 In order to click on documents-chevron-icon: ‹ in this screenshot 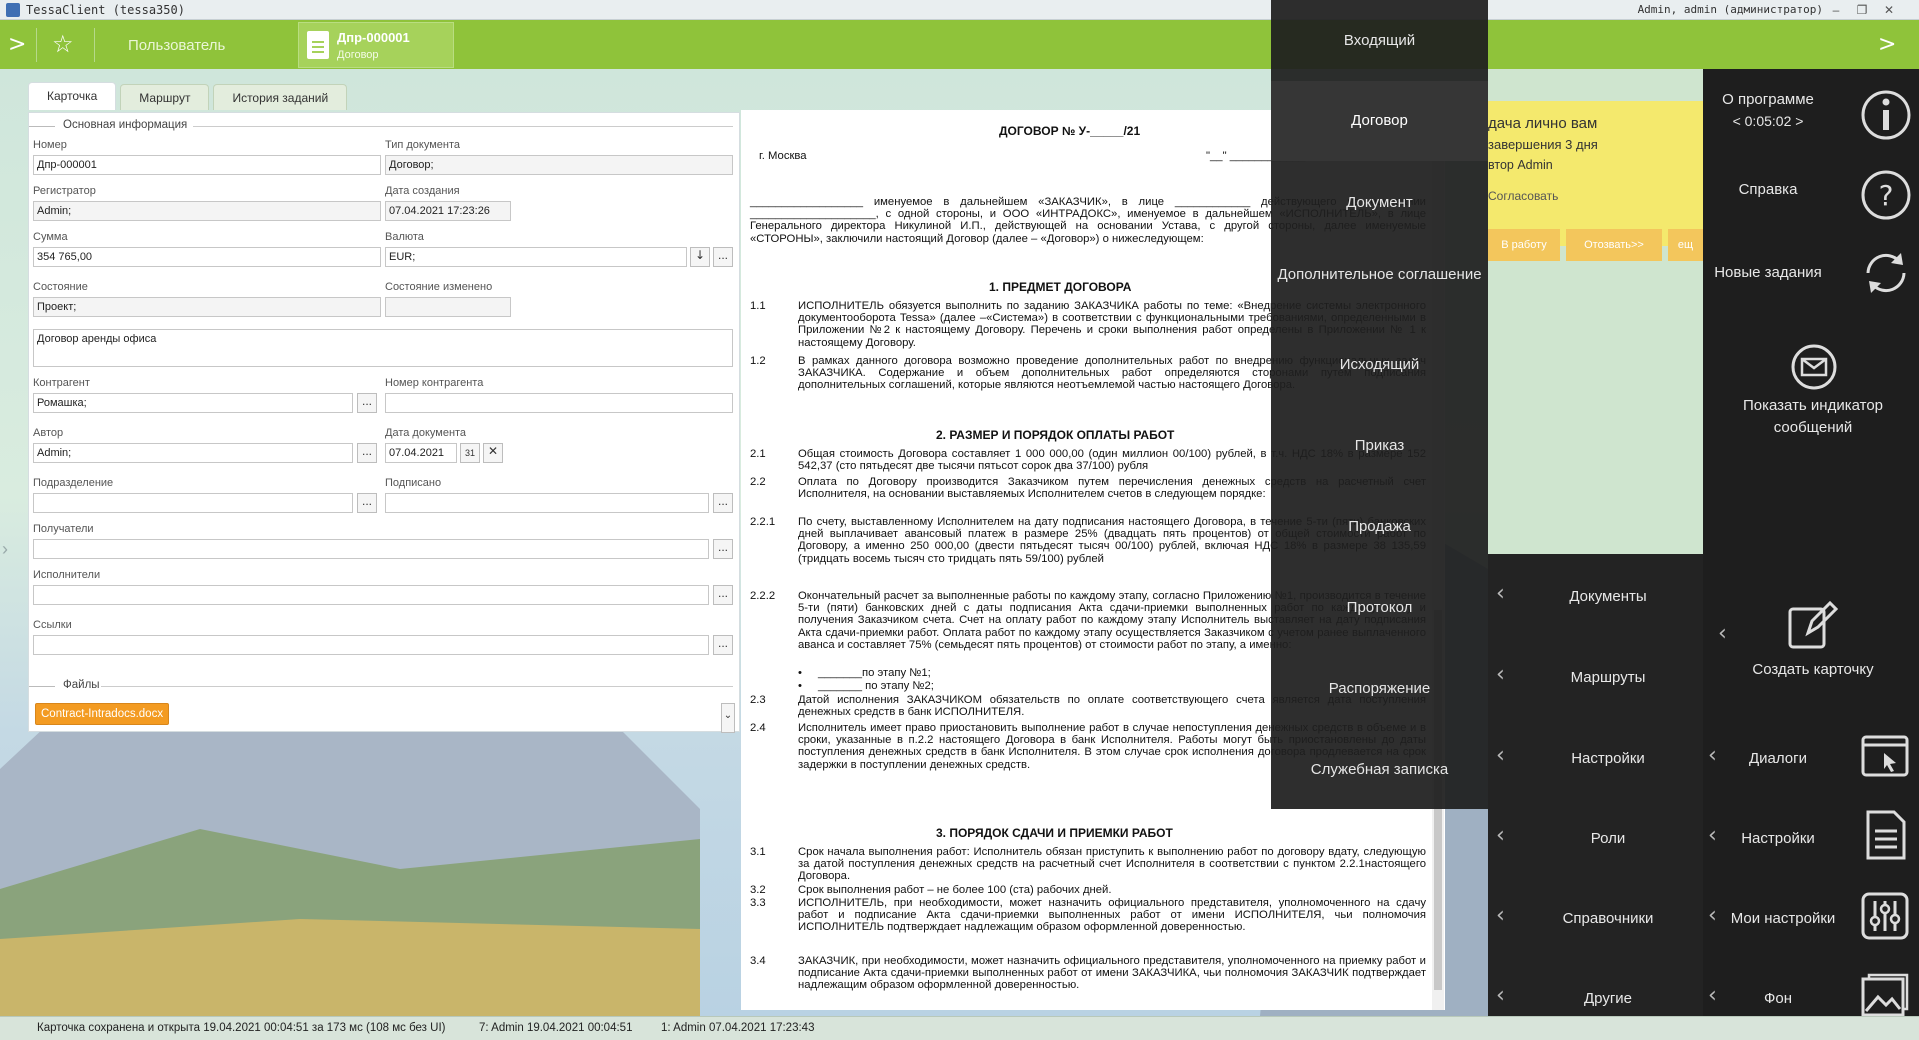, I will do `click(1500, 593)`.